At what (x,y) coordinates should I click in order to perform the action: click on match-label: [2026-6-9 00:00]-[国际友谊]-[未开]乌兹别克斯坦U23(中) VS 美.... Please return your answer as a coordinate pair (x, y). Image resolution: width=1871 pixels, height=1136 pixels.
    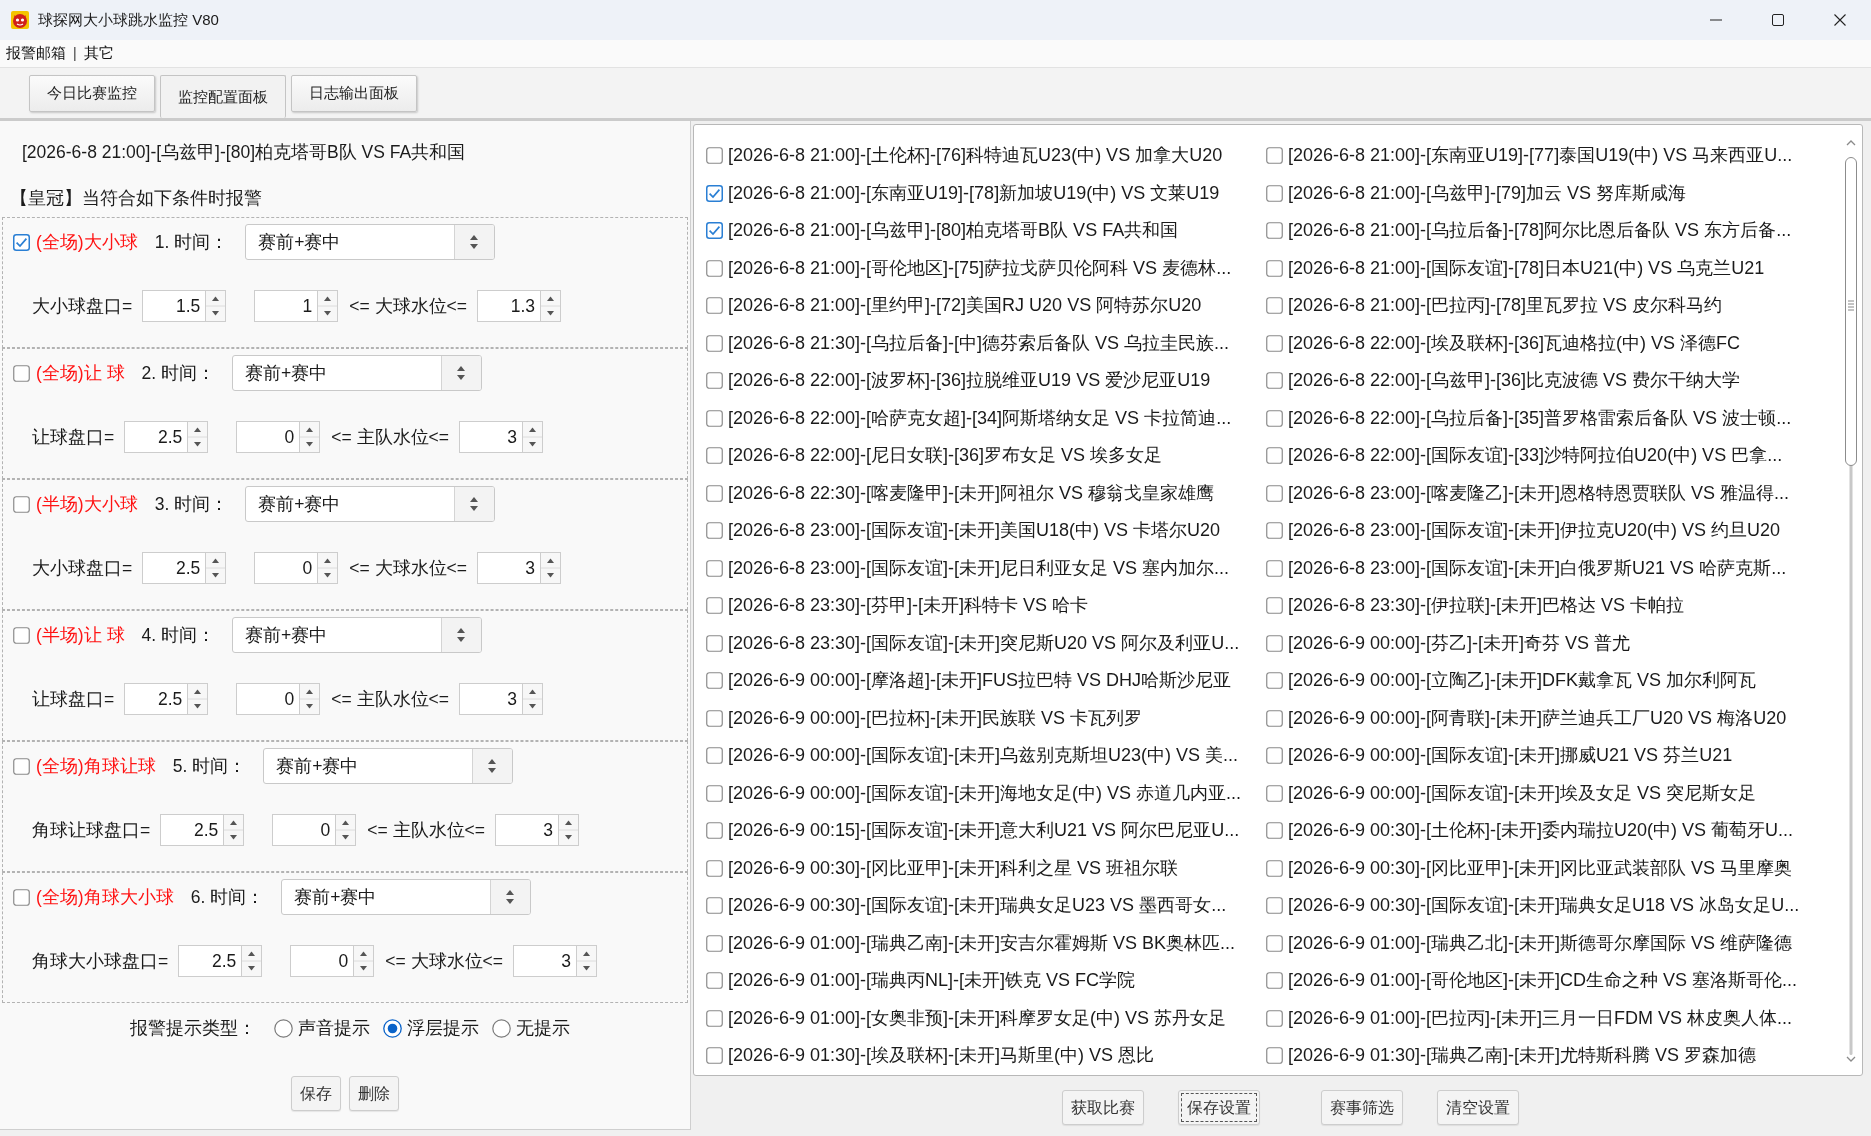
    Looking at the image, I should click on (983, 756).